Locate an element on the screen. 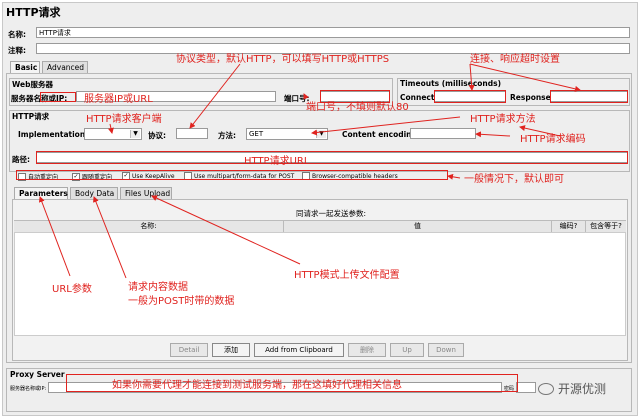 Image resolution: width=640 pixels, height=418 pixels. tab-parameters: Parameters is located at coordinates (41, 193).